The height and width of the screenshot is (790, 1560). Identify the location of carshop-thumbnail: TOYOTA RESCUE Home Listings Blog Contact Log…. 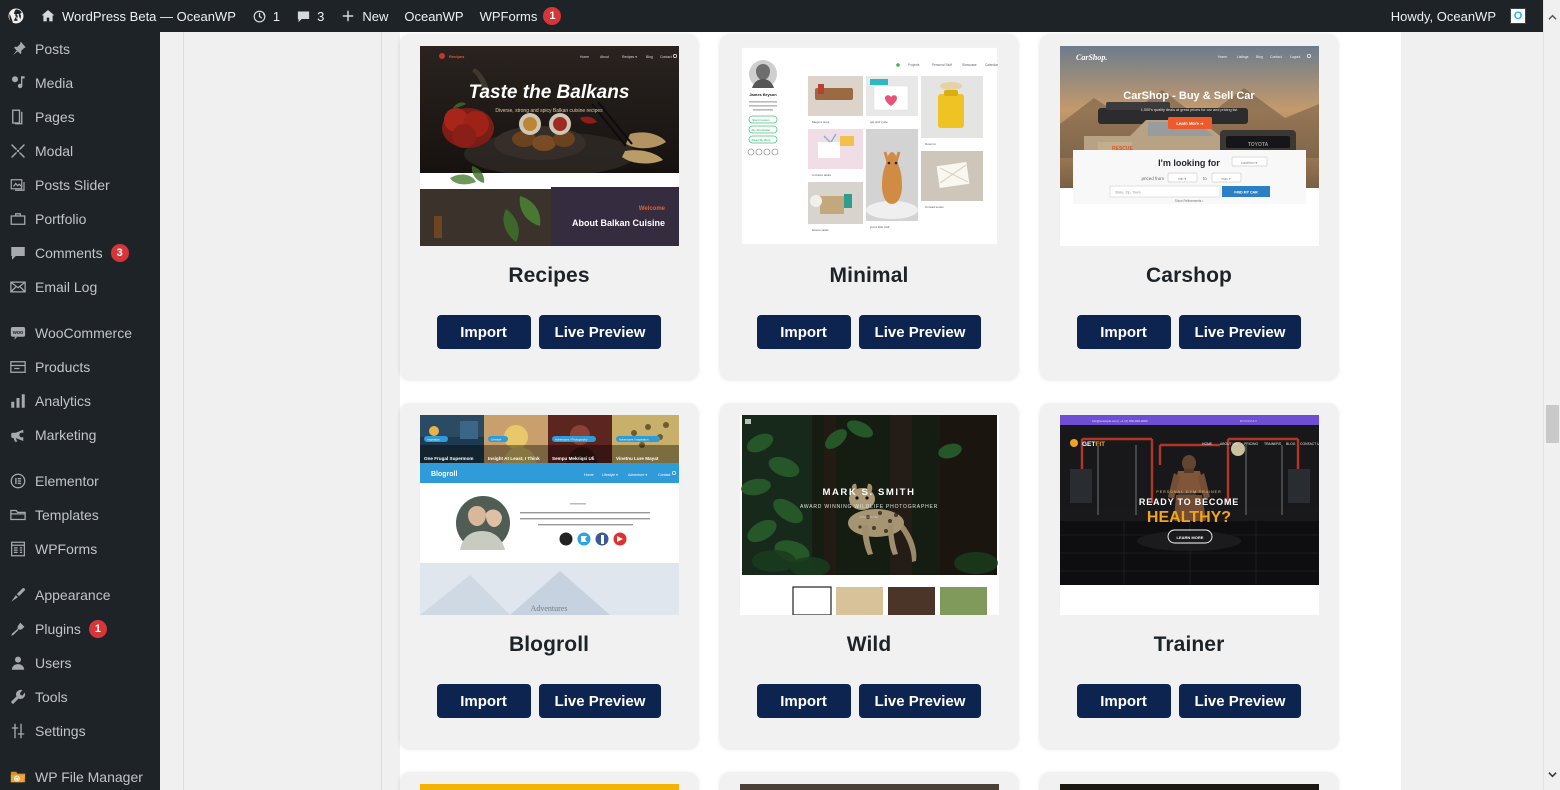
(1189, 146).